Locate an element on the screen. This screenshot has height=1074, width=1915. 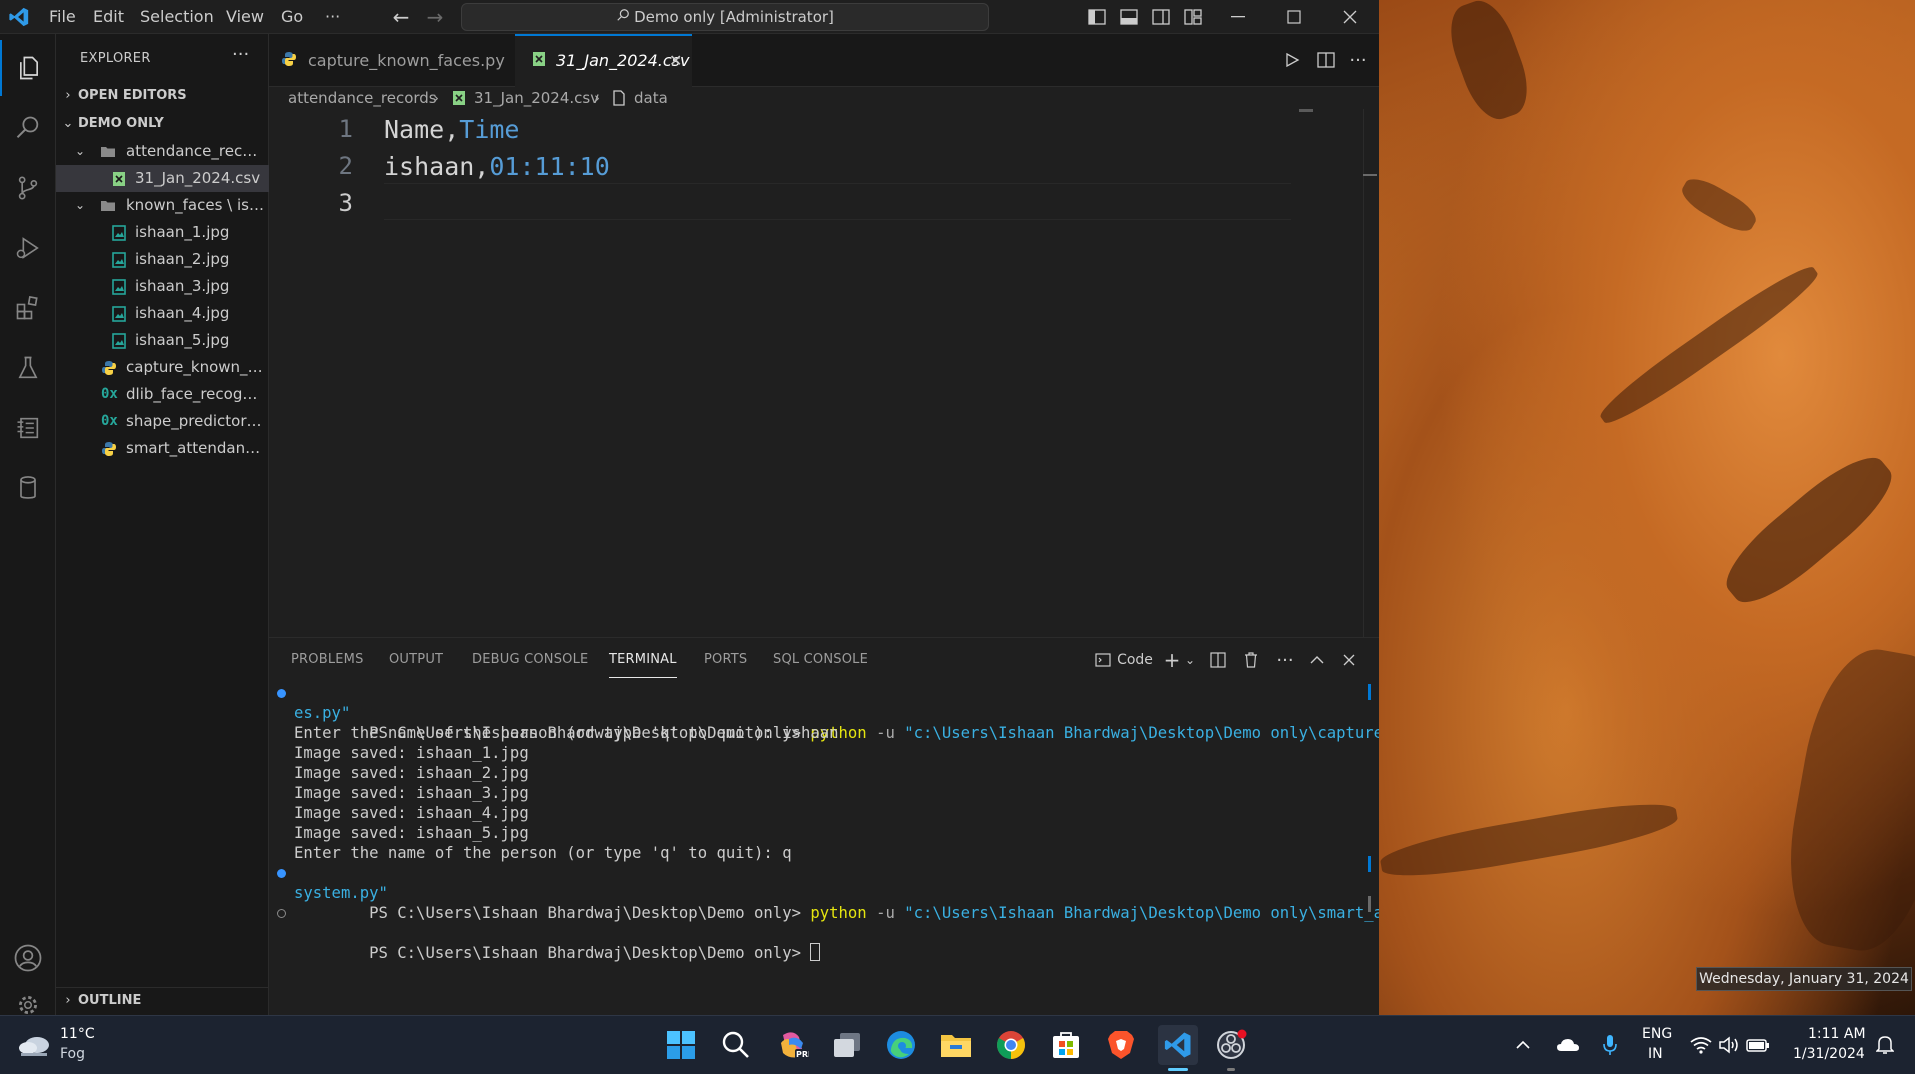
tab-ports: PORTS is located at coordinates (725, 660).